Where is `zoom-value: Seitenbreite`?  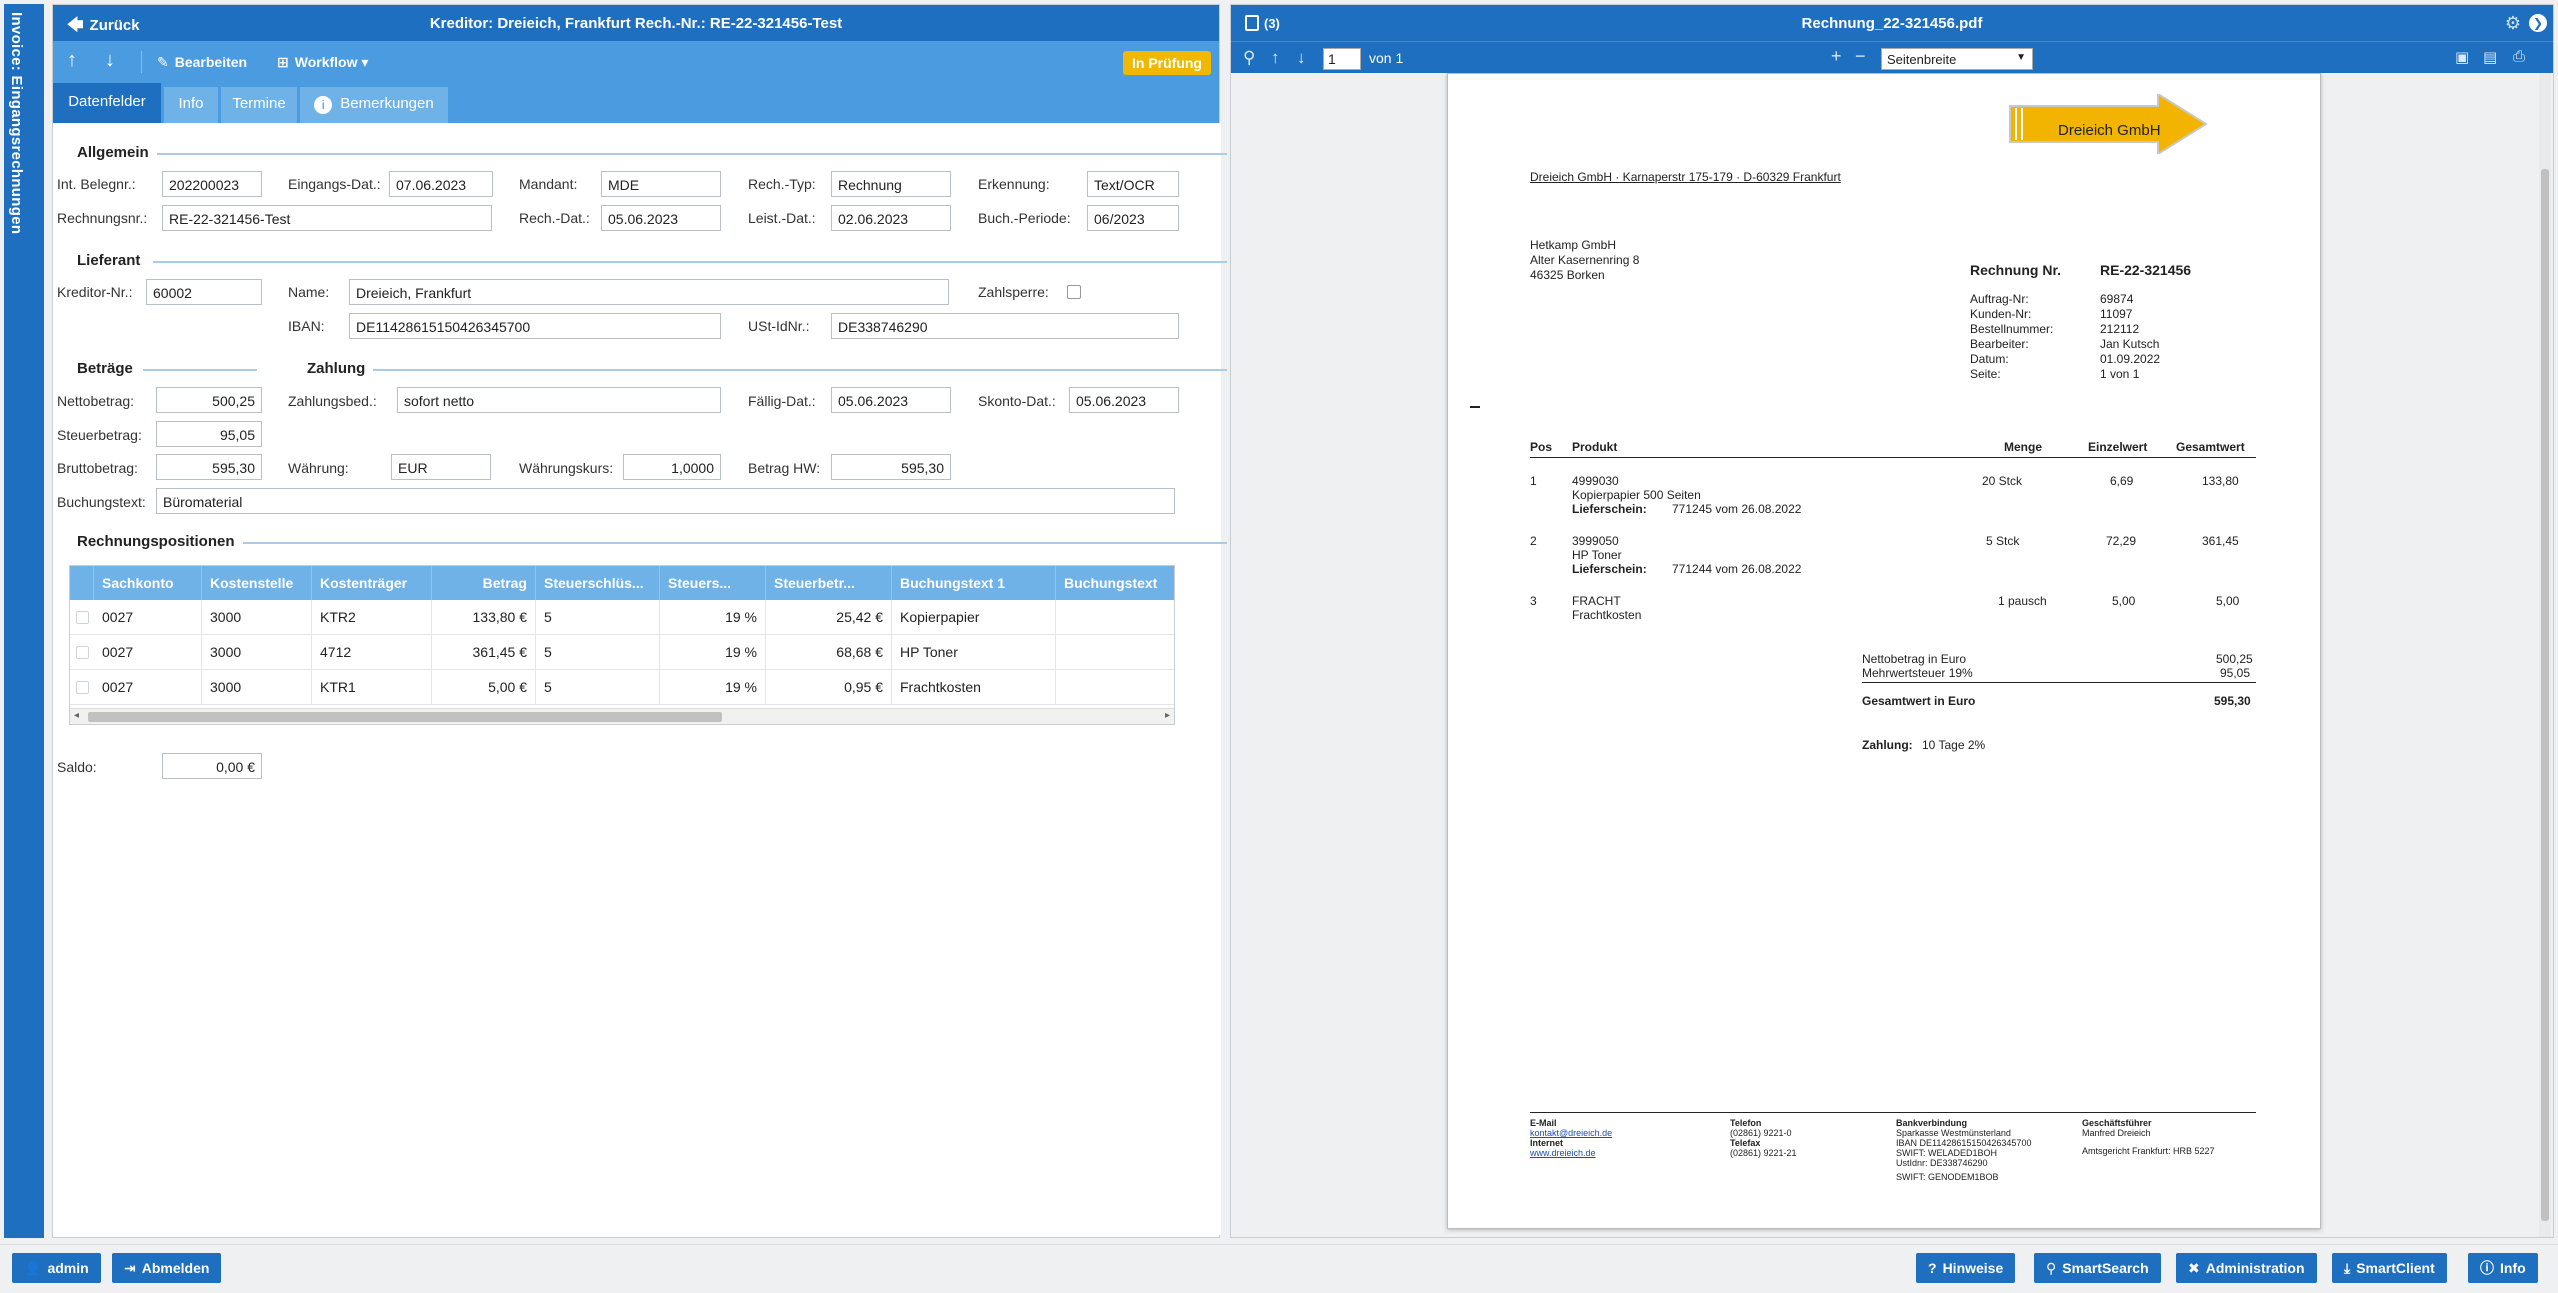 zoom-value: Seitenbreite is located at coordinates (1922, 59).